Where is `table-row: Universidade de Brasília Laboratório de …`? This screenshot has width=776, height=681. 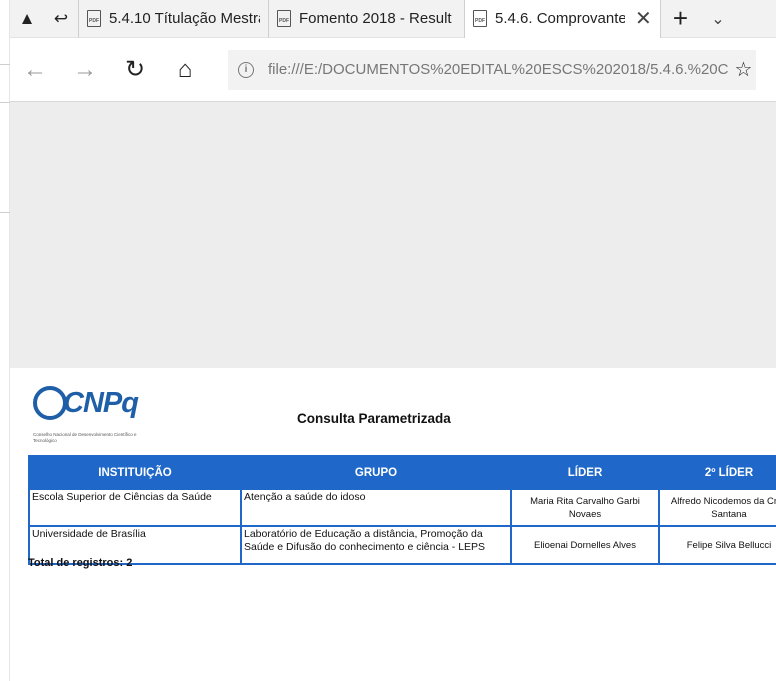 table-row: Universidade de Brasília Laboratório de … is located at coordinates (402, 545).